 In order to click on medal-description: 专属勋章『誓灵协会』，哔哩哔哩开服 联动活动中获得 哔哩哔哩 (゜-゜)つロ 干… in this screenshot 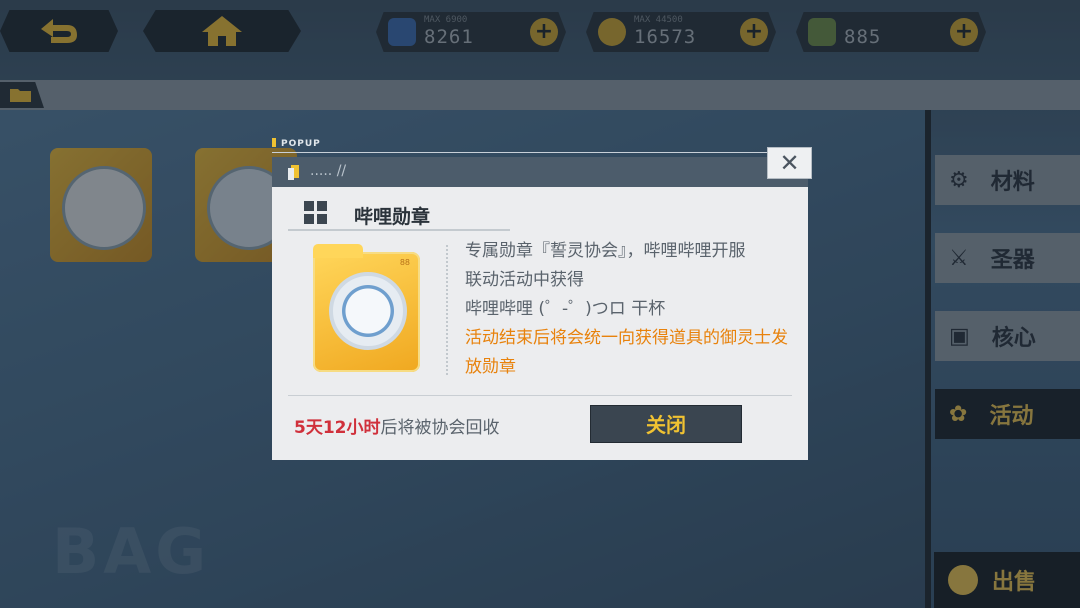, I will do `click(630, 309)`.